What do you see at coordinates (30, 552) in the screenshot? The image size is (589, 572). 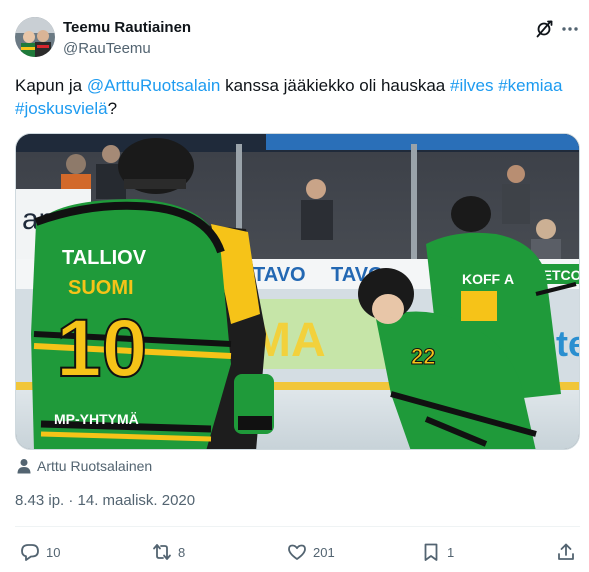 I see `reply-icon` at bounding box center [30, 552].